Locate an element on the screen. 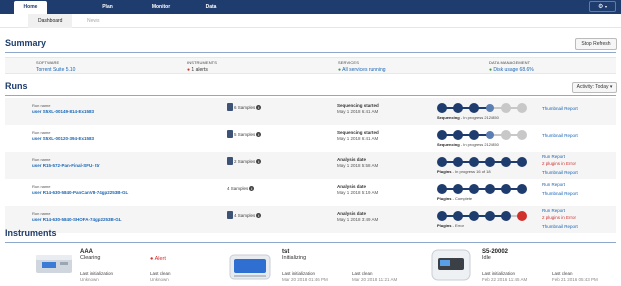  data-management-label: DATA MANAGEMENT is located at coordinates (510, 62).